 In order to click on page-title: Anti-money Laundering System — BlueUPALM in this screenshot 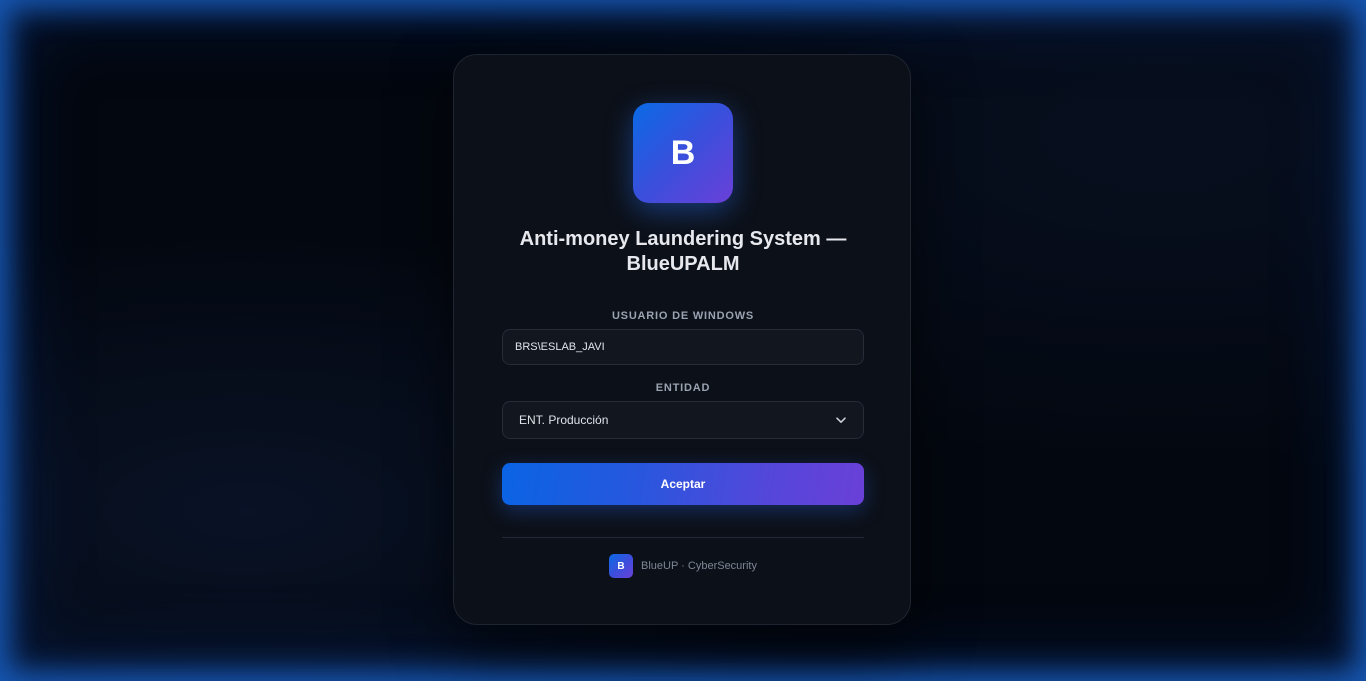, I will do `click(683, 251)`.